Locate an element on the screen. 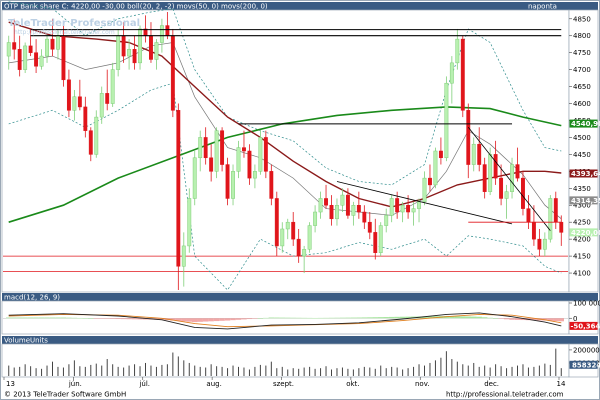 The image size is (600, 400). watermark-url: http://professional.teletrader.com is located at coordinates (64, 32).